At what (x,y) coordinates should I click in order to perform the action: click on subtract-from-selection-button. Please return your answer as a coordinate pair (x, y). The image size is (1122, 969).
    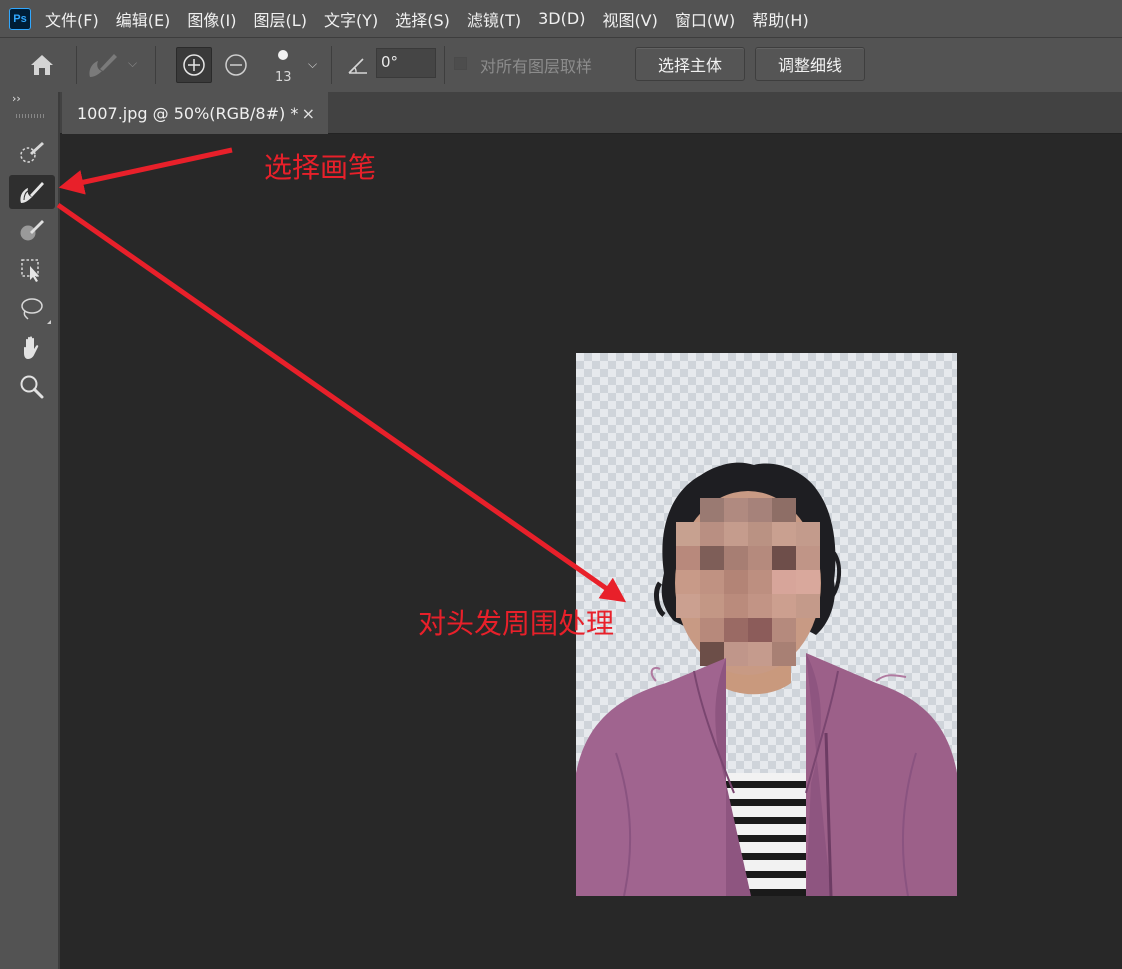
    Looking at the image, I should click on (236, 65).